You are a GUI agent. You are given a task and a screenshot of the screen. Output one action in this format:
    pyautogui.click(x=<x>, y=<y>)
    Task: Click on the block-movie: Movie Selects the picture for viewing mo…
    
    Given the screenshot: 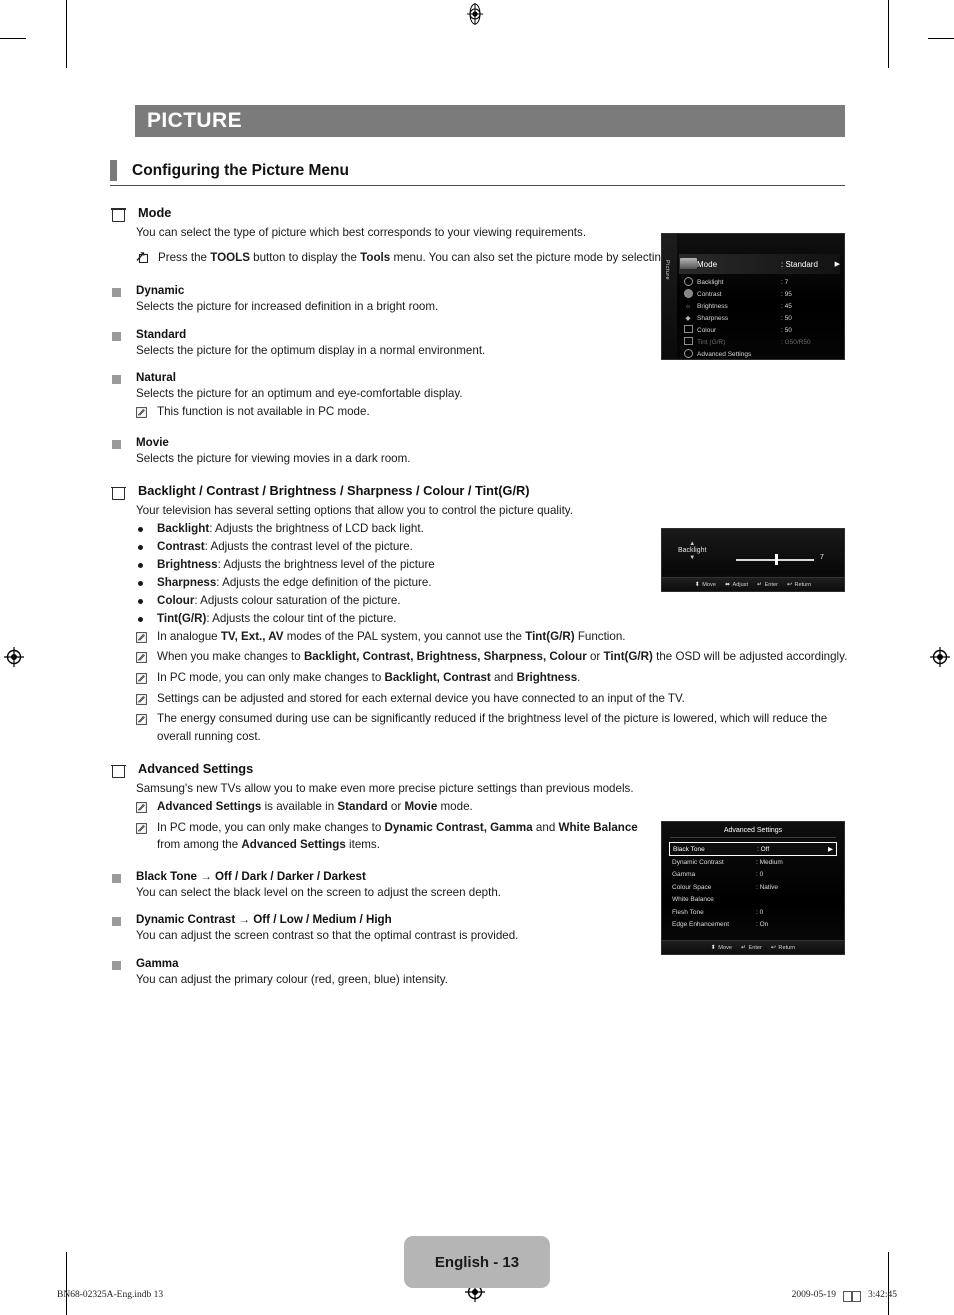 What is the action you would take?
    pyautogui.click(x=480, y=452)
    